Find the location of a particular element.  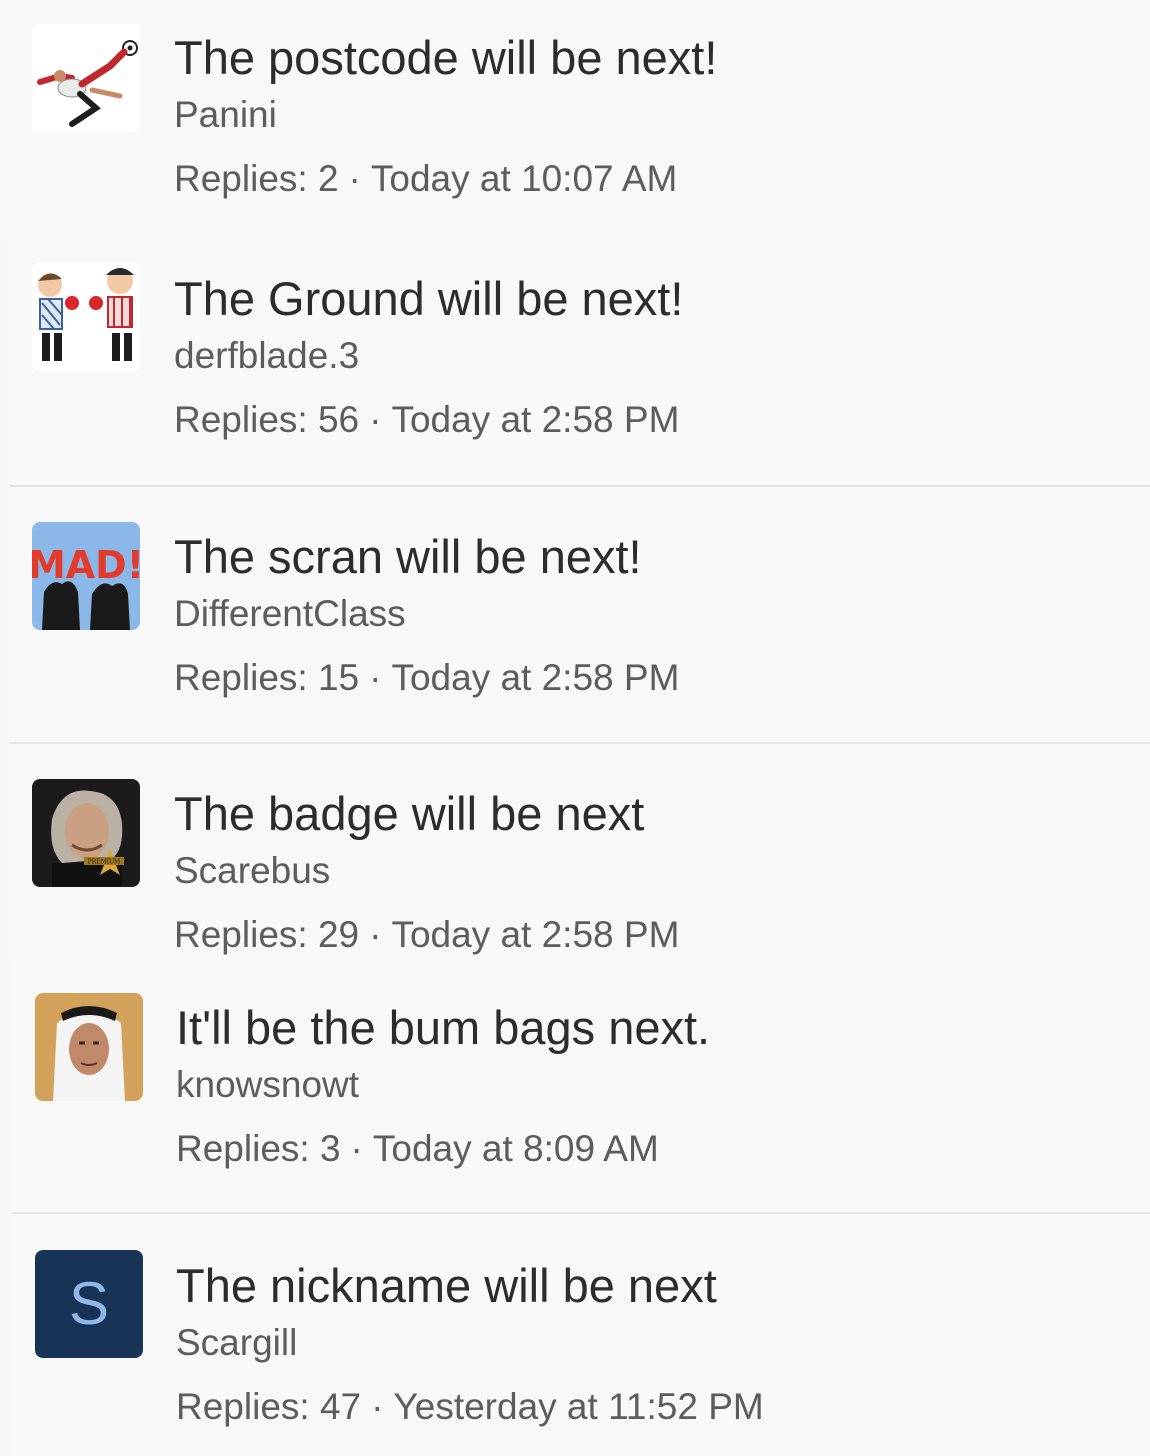

thread-meta: Replies: 15 · Today at 2:58 PM is located at coordinates (652, 678).